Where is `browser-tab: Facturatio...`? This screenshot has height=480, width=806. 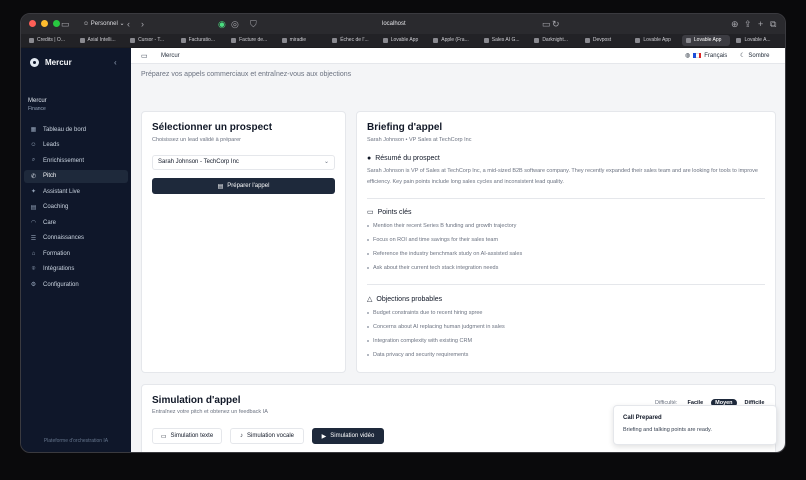
browser-tab: Facturatio... is located at coordinates (201, 40).